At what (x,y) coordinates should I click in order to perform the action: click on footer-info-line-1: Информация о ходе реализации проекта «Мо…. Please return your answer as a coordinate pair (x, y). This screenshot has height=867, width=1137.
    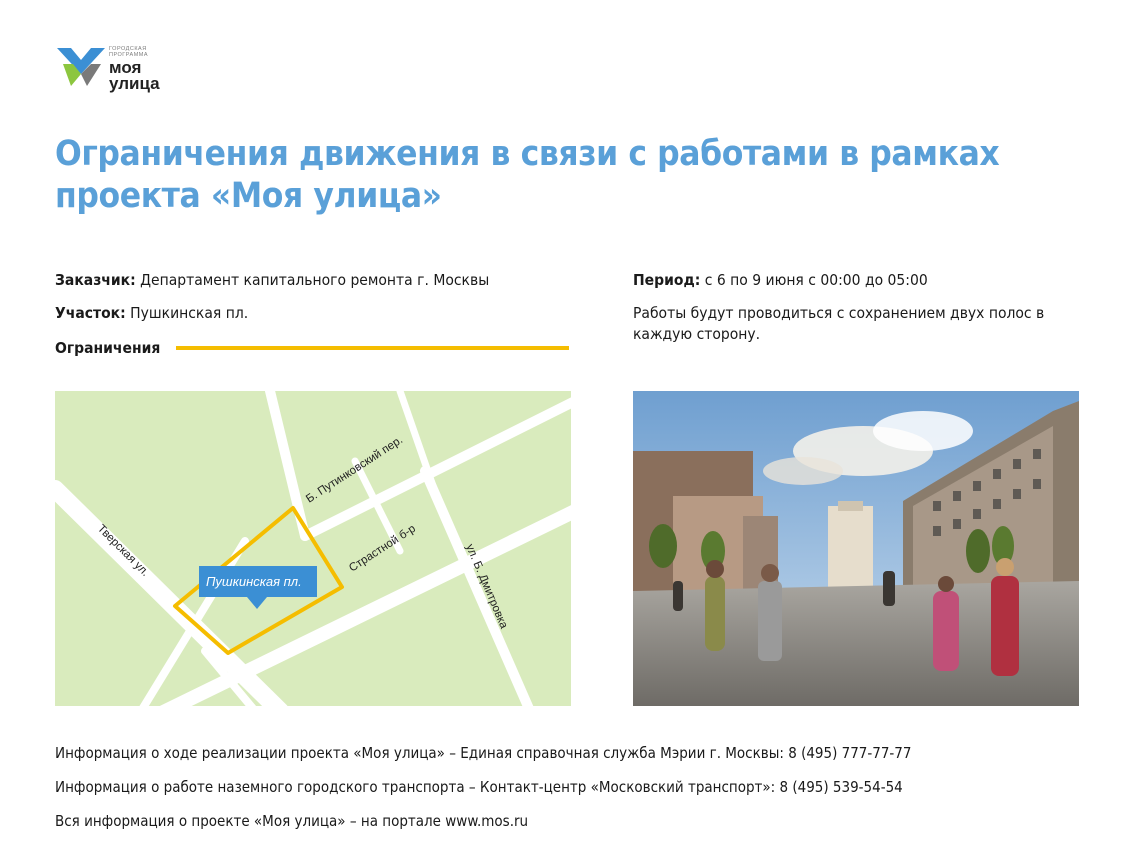
    Looking at the image, I should click on (483, 753).